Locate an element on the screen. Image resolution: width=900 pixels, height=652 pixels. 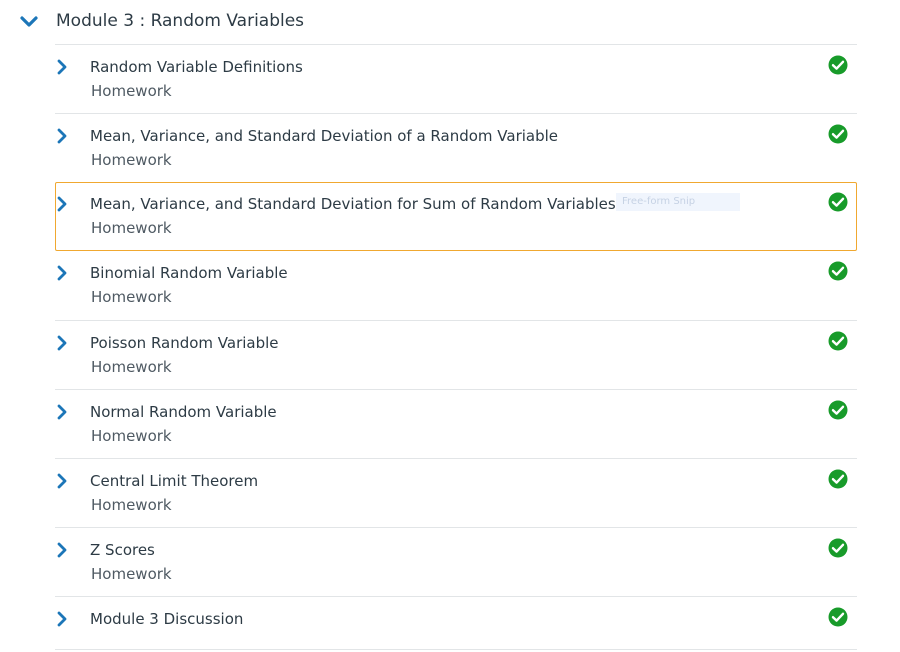
item-title: Poisson Random Variable is located at coordinates (184, 343).